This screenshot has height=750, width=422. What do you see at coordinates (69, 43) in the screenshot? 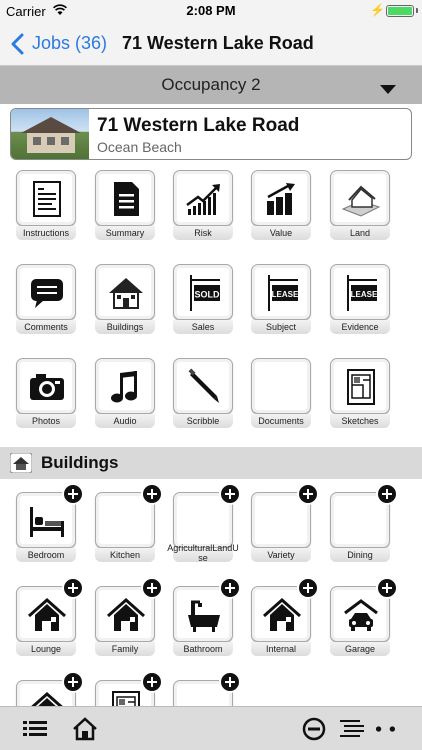
I see `back-button: Jobs (36)` at bounding box center [69, 43].